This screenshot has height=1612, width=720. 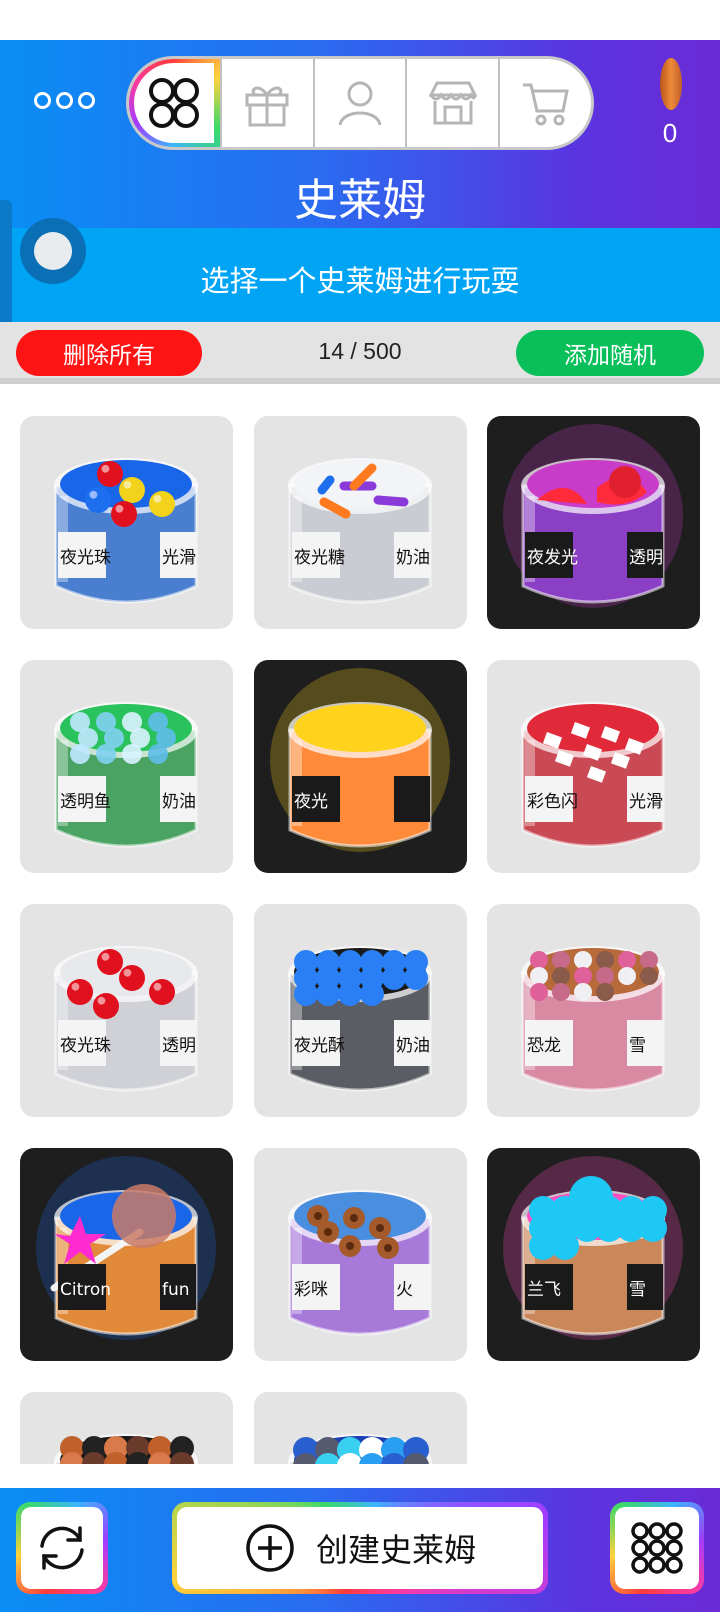 What do you see at coordinates (126, 1019) in the screenshot?
I see `slime-jar-image: 夜光珠 透明` at bounding box center [126, 1019].